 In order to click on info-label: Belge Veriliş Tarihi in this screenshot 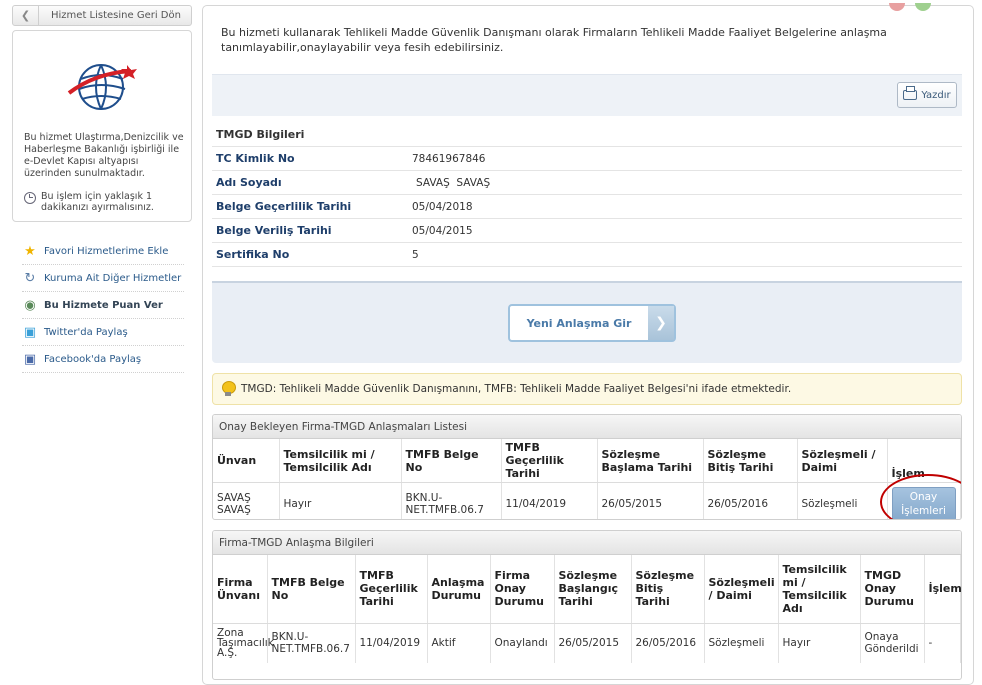, I will do `click(274, 230)`.